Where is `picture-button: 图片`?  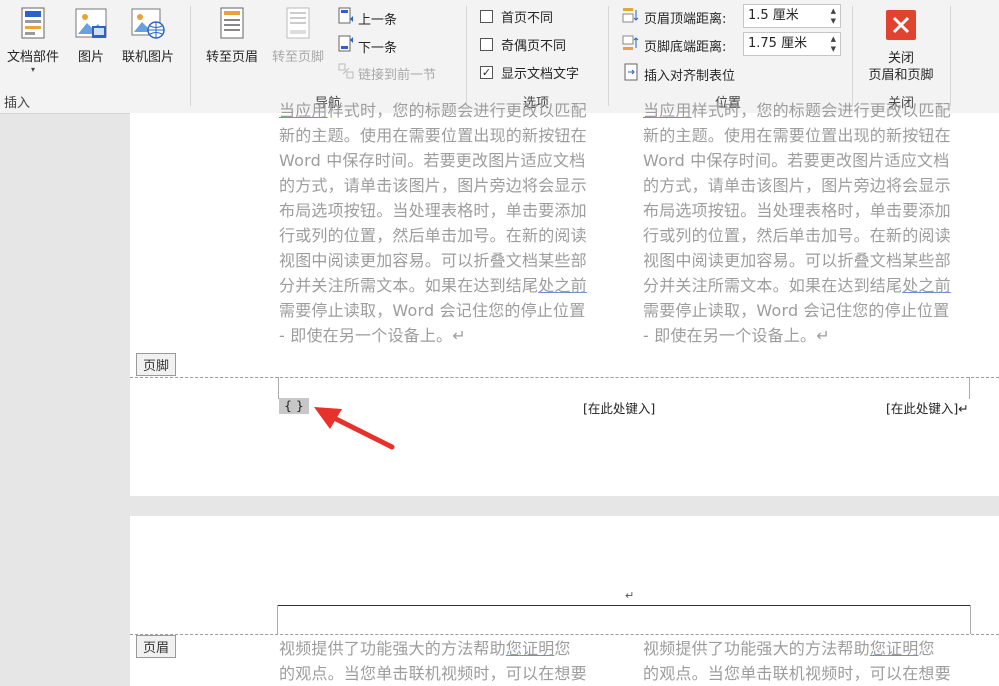
picture-button: 图片 is located at coordinates (91, 35).